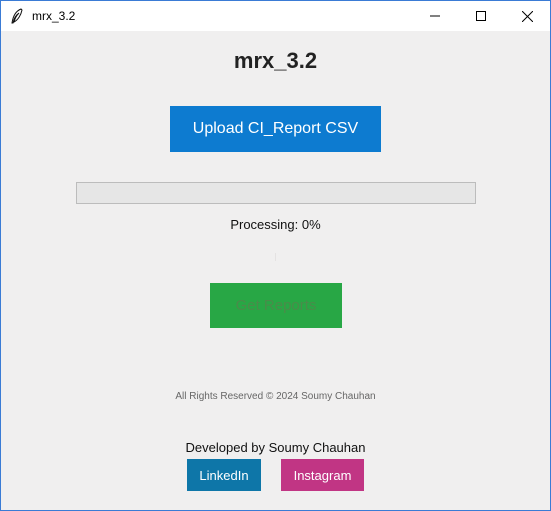  What do you see at coordinates (224, 475) in the screenshot?
I see `linkedin-button: LinkedIn` at bounding box center [224, 475].